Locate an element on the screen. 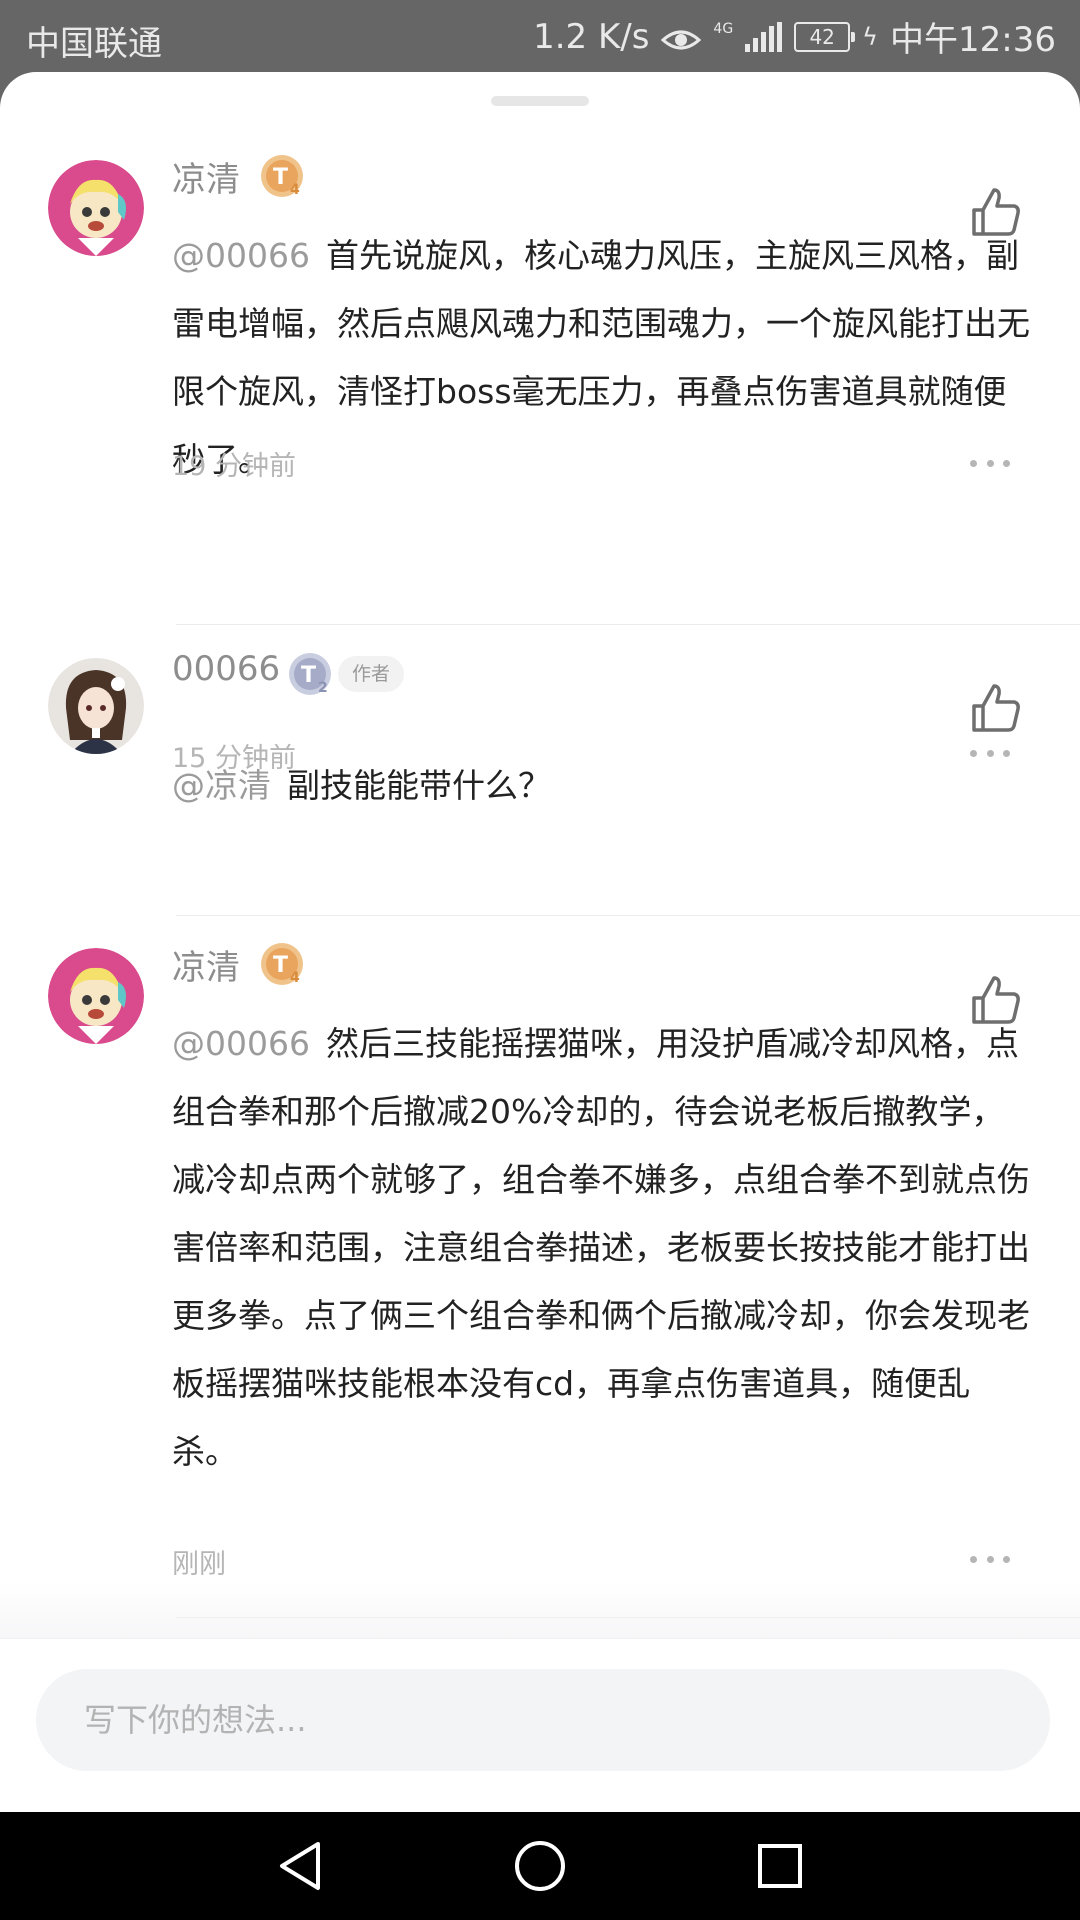 This screenshot has height=1920, width=1080. eye-icon is located at coordinates (681, 37).